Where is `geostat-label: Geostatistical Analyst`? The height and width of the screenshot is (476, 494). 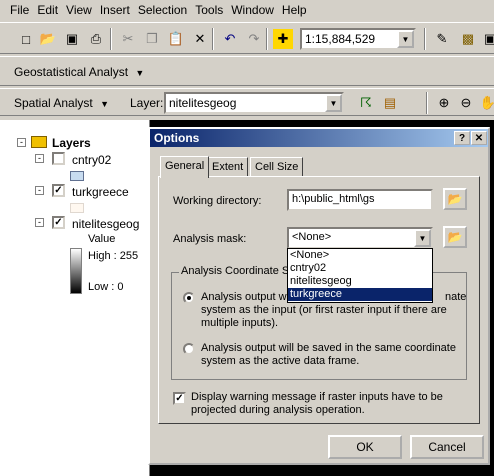
geostat-label: Geostatistical Analyst is located at coordinates (71, 72).